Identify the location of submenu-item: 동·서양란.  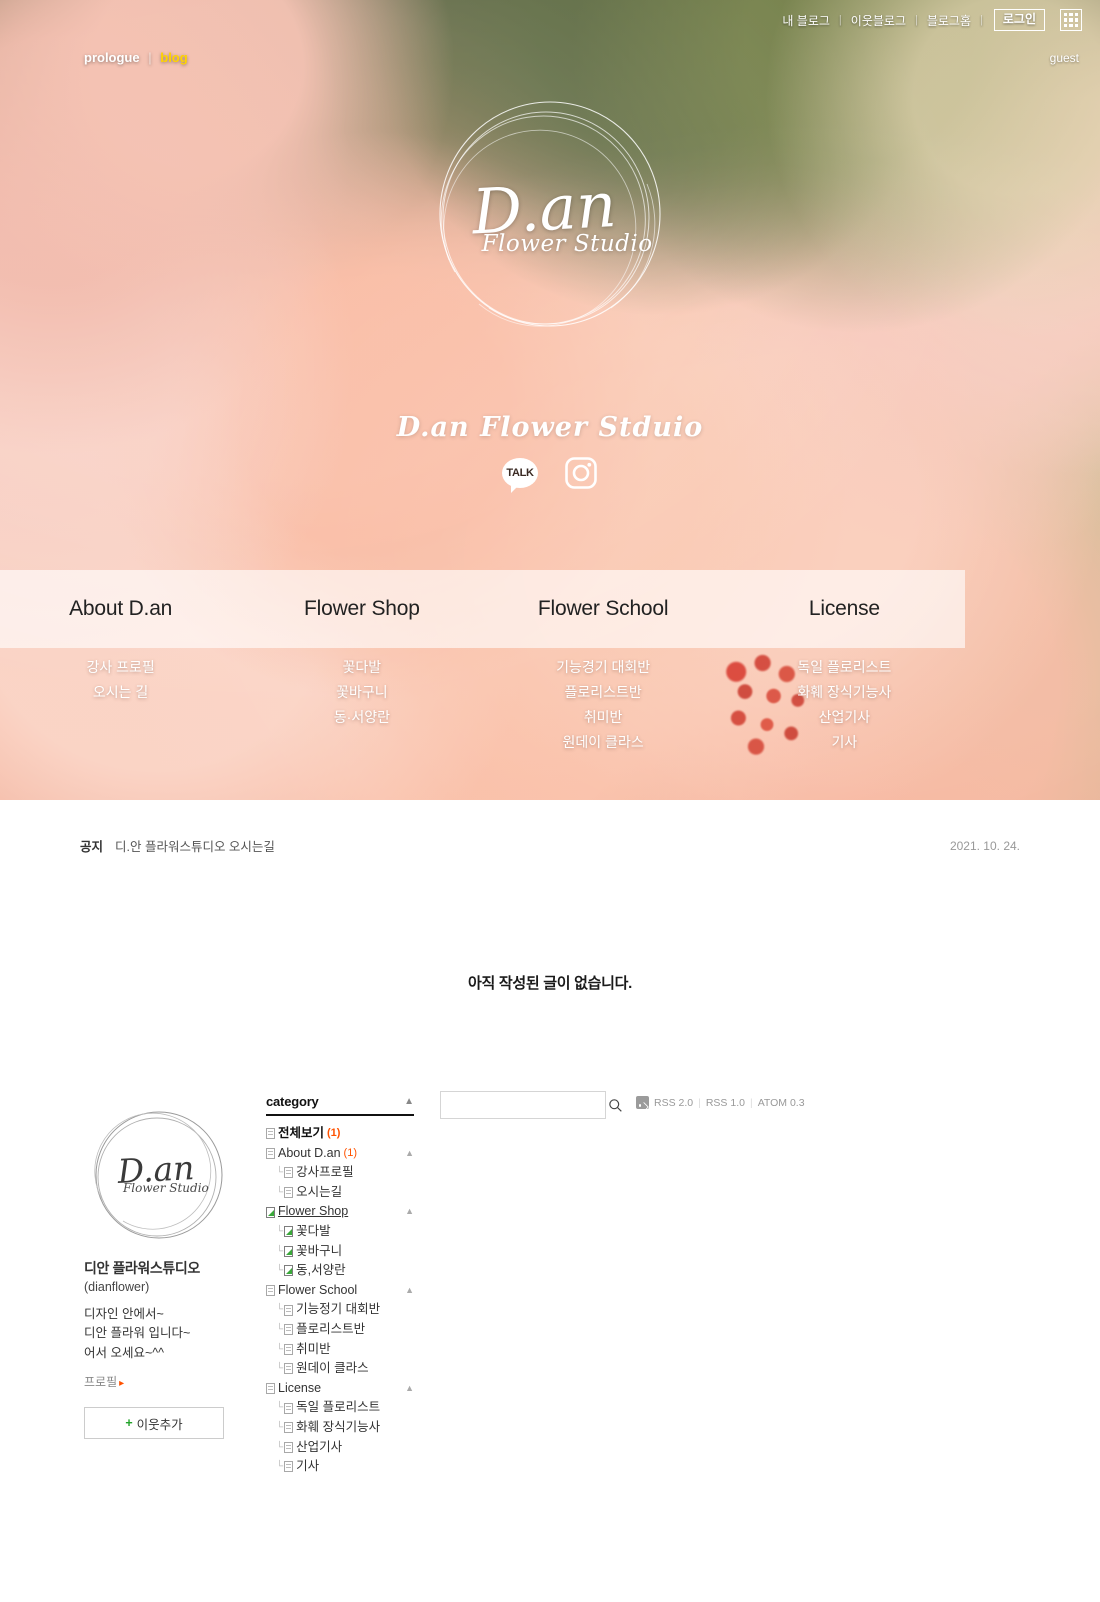
(361, 717).